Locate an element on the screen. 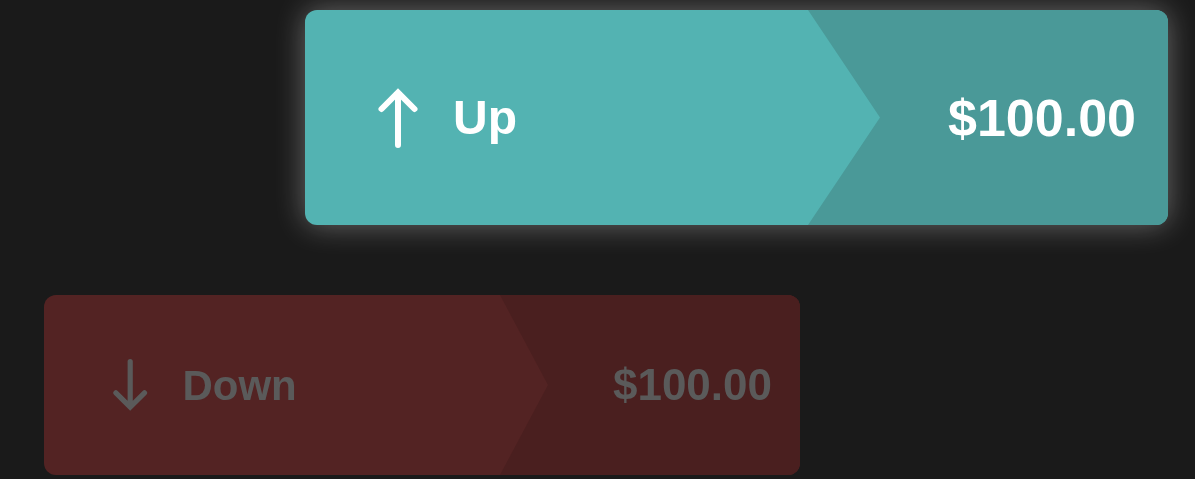 The image size is (1195, 479). up-arrow-icon is located at coordinates (398, 117).